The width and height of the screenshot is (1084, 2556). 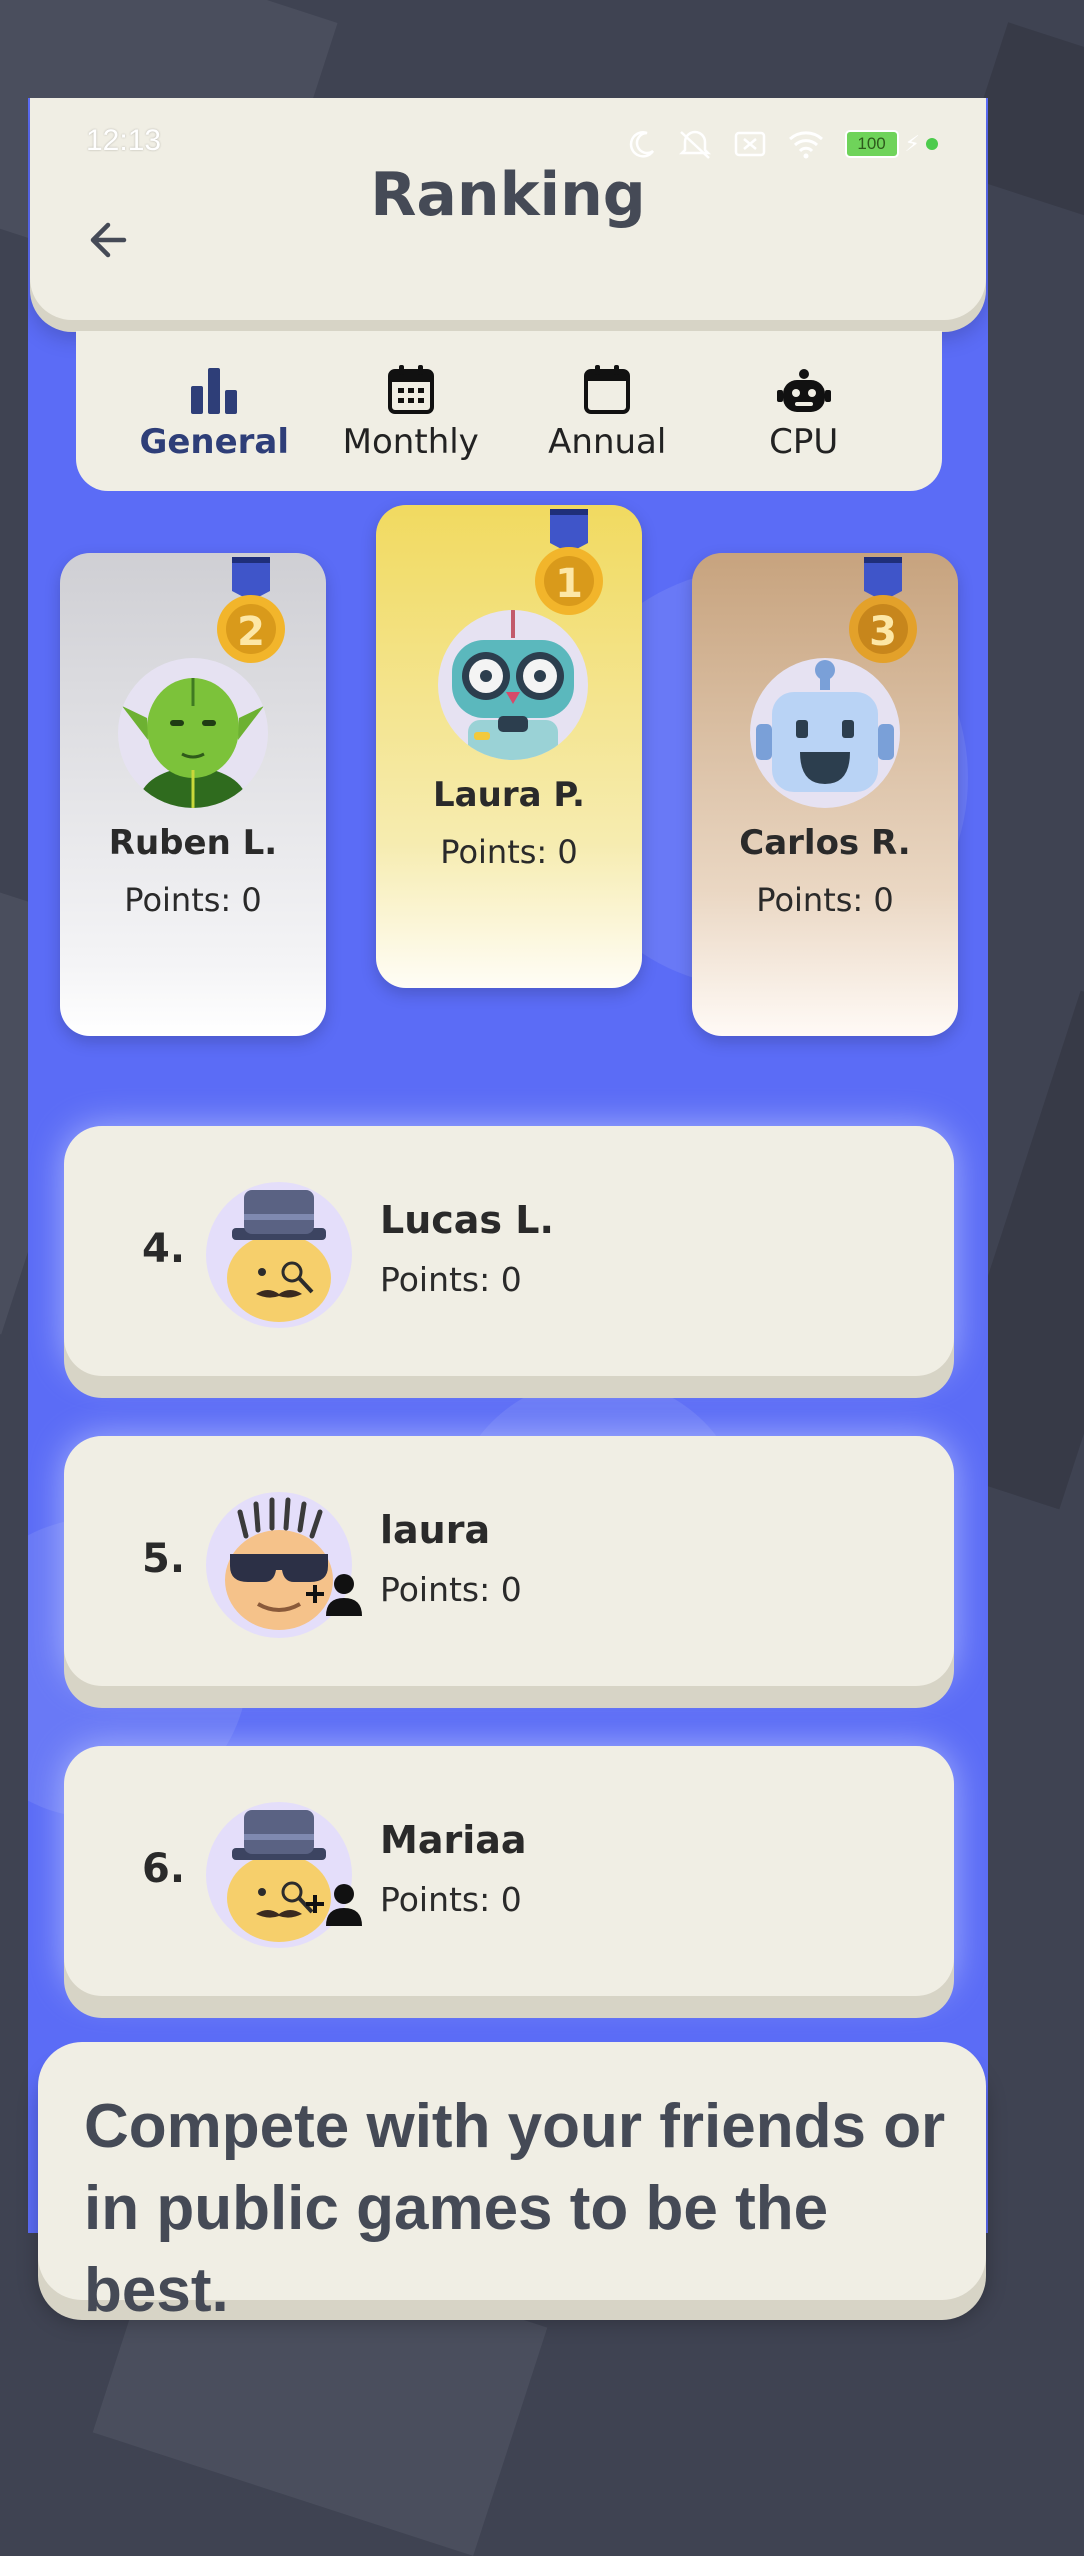 I want to click on medal-badge: 2, so click(x=251, y=612).